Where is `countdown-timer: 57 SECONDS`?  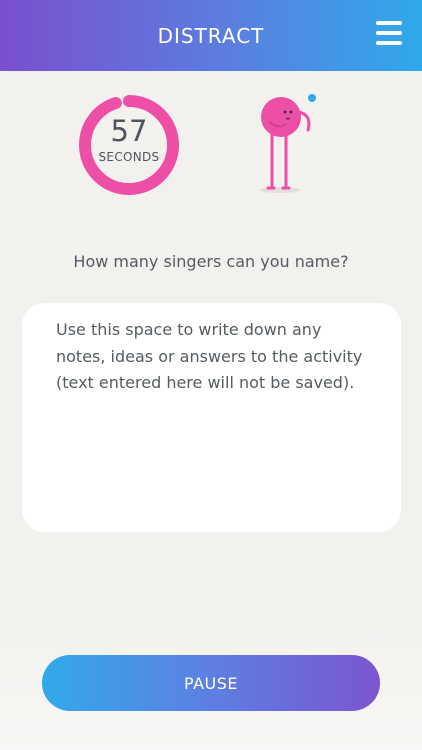
countdown-timer: 57 SECONDS is located at coordinates (129, 145).